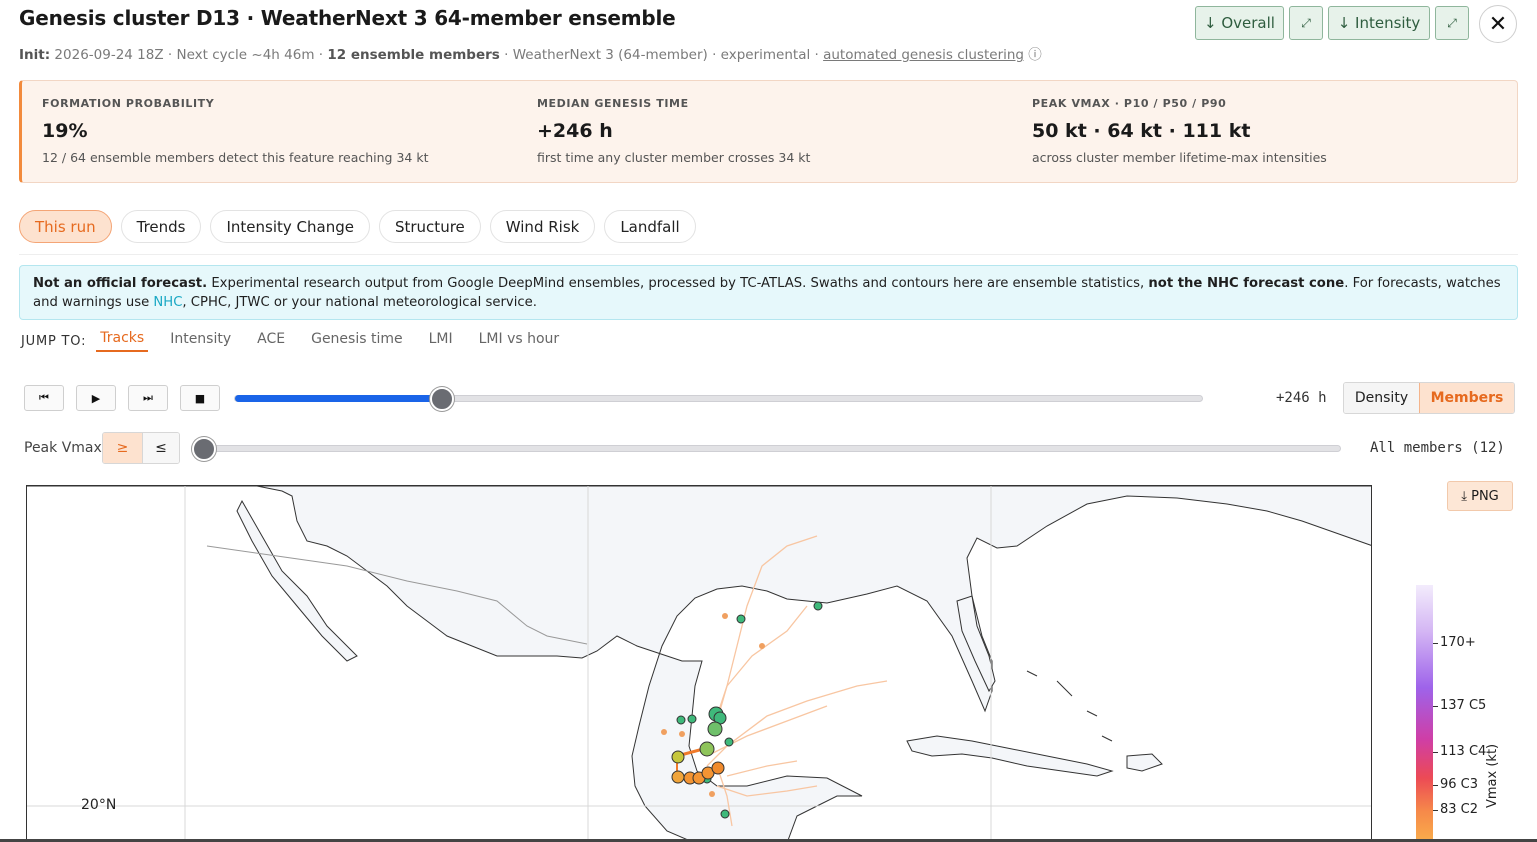 The width and height of the screenshot is (1537, 842). I want to click on vmax-slider, so click(772, 448).